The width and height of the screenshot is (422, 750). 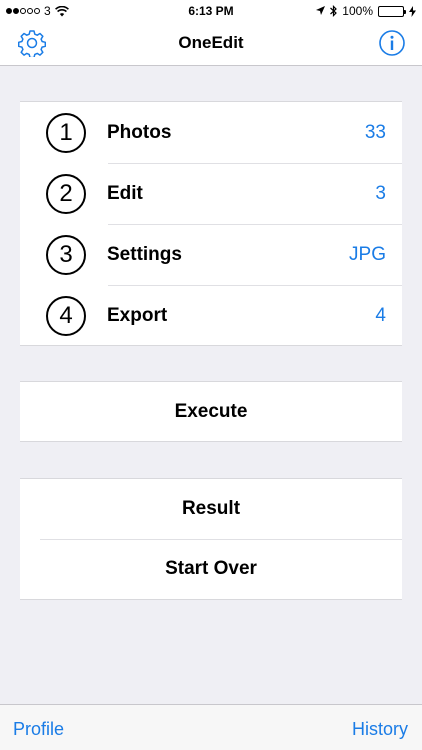 I want to click on history-button: History, so click(x=380, y=729).